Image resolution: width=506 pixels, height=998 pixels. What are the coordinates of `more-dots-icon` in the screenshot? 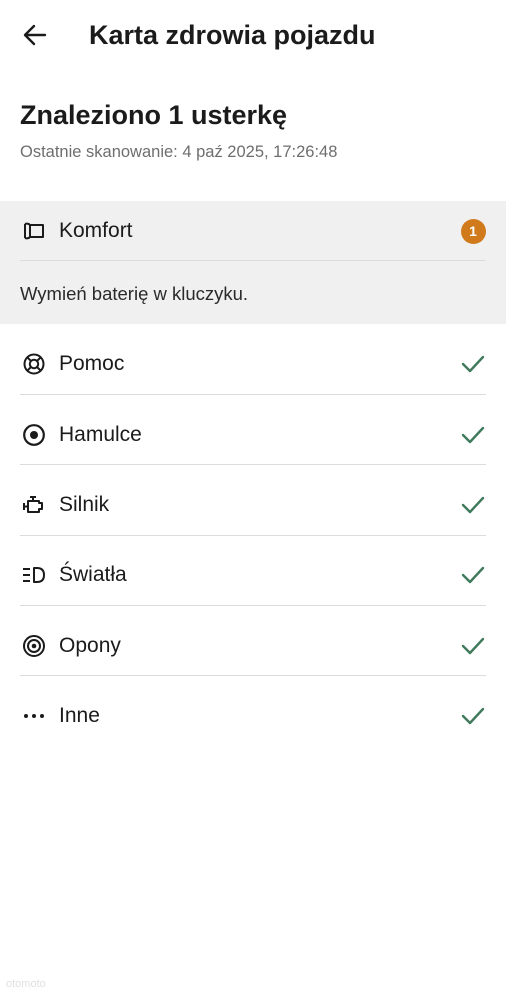 It's located at (34, 716).